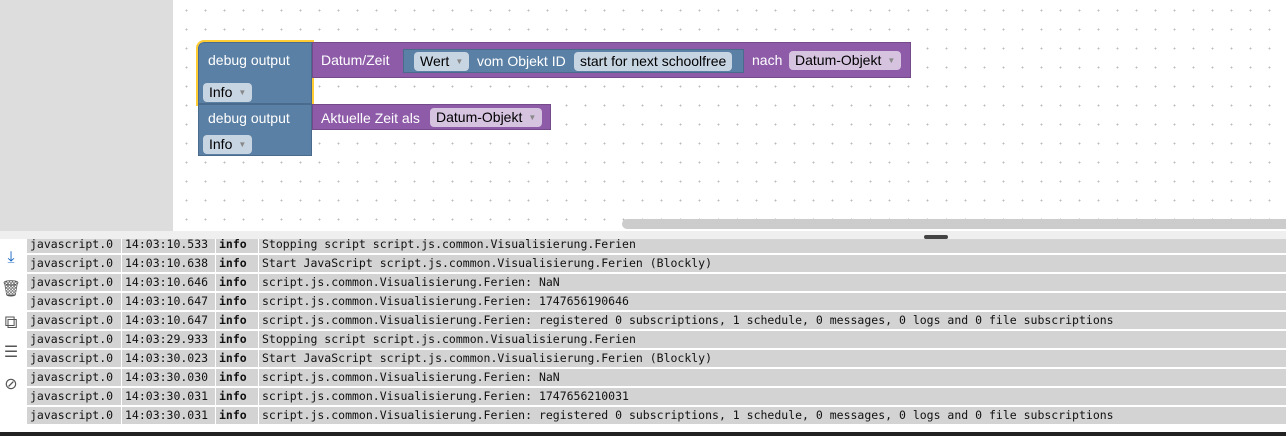  What do you see at coordinates (11, 290) in the screenshot?
I see `delete-icon: 🗑` at bounding box center [11, 290].